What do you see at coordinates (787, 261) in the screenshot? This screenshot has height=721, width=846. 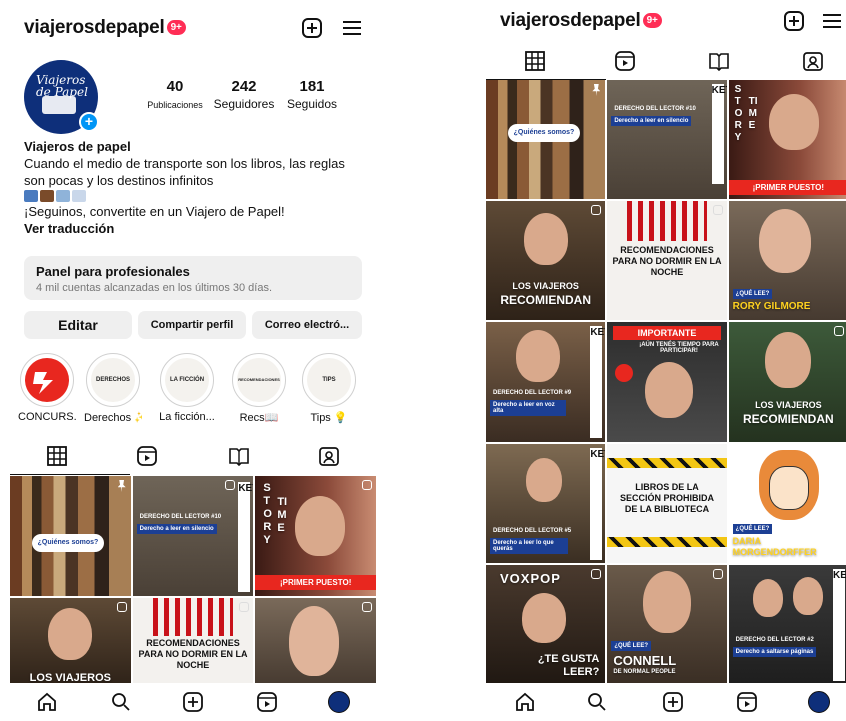 I see `post-tile-rory: ¿QUÉ LEE? RORY GILMORE` at bounding box center [787, 261].